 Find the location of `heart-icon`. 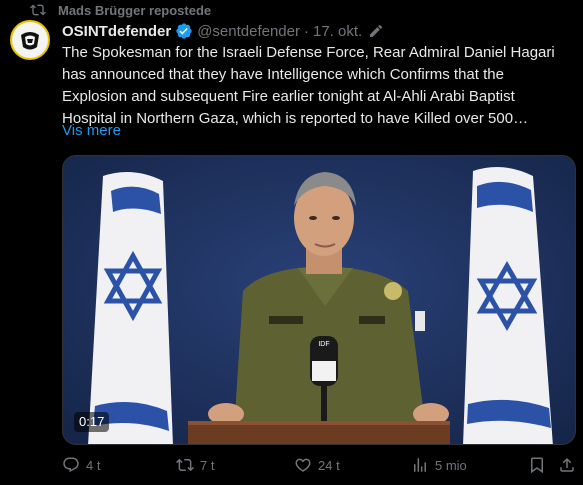

heart-icon is located at coordinates (303, 465).